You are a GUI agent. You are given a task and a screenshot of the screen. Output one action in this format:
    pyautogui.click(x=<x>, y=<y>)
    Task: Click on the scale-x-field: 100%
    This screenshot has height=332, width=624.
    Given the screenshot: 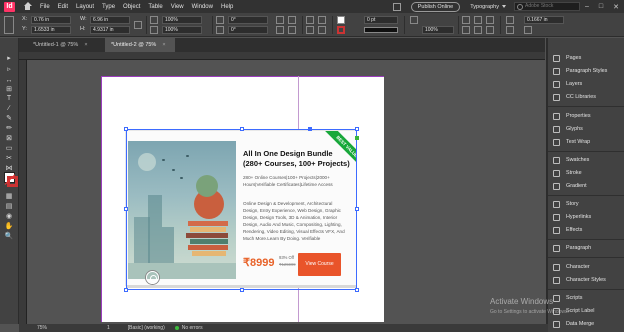 What is the action you would take?
    pyautogui.click(x=182, y=20)
    